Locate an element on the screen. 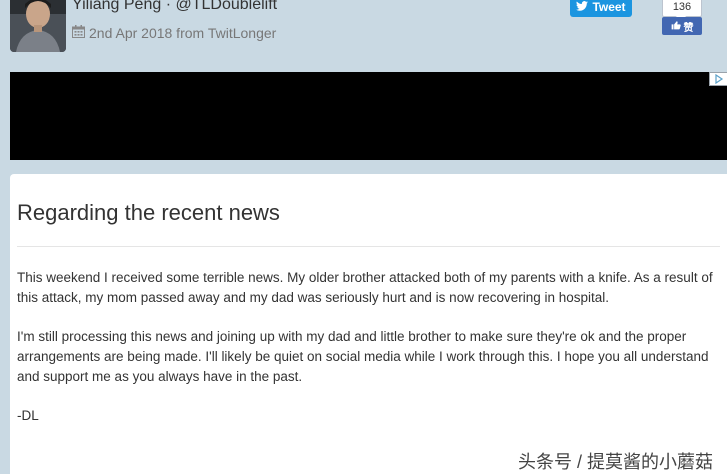  twitter-bird-icon is located at coordinates (582, 7).